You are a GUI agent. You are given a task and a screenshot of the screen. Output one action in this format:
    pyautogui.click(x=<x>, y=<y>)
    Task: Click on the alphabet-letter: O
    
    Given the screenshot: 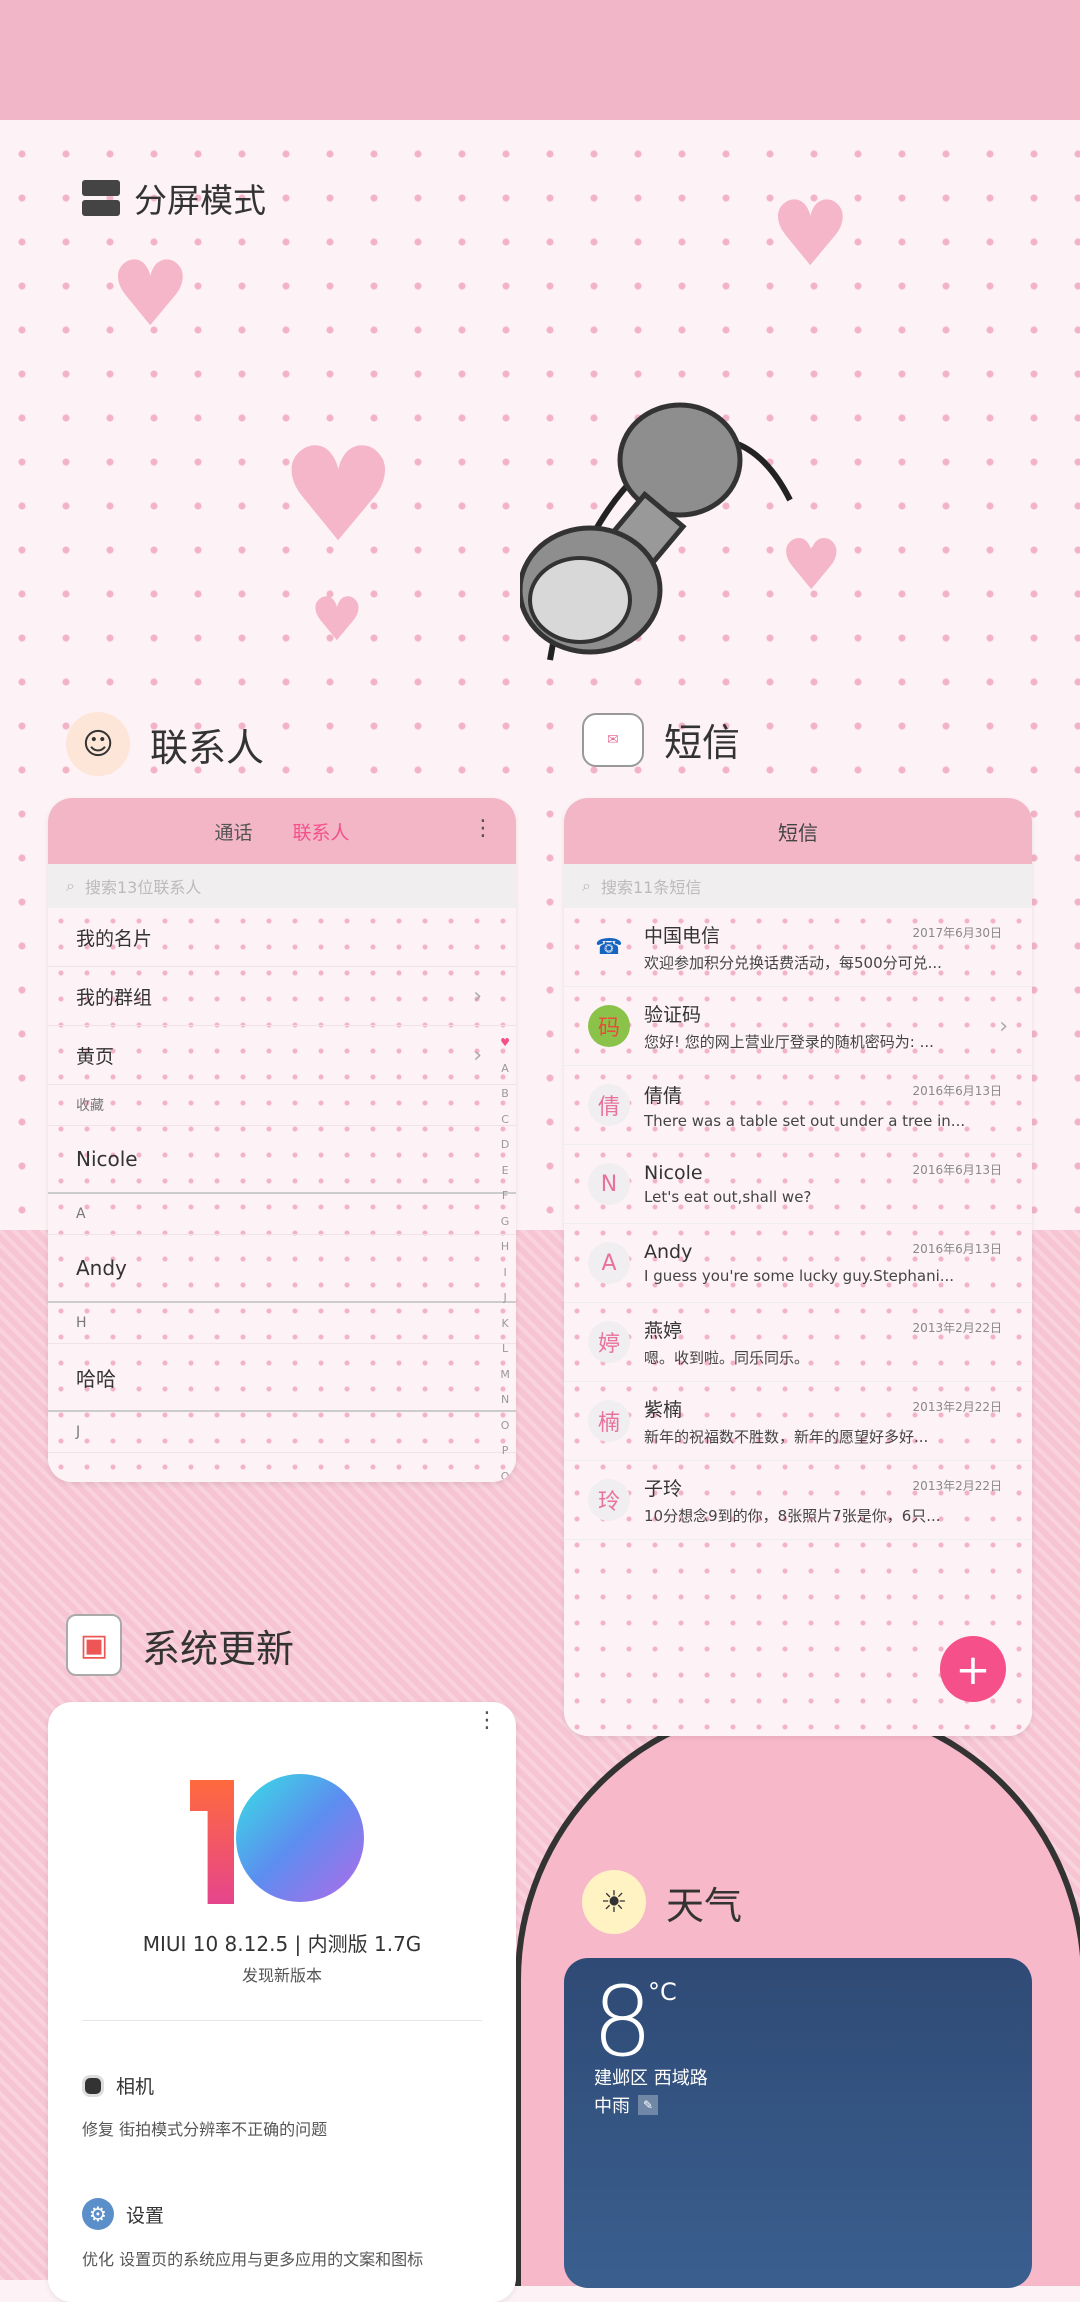 What is the action you would take?
    pyautogui.click(x=505, y=1426)
    